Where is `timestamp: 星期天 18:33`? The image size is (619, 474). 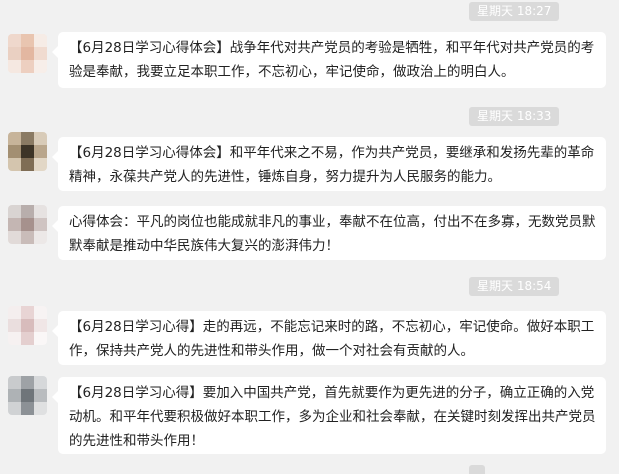
timestamp: 星期天 18:33 is located at coordinates (514, 116).